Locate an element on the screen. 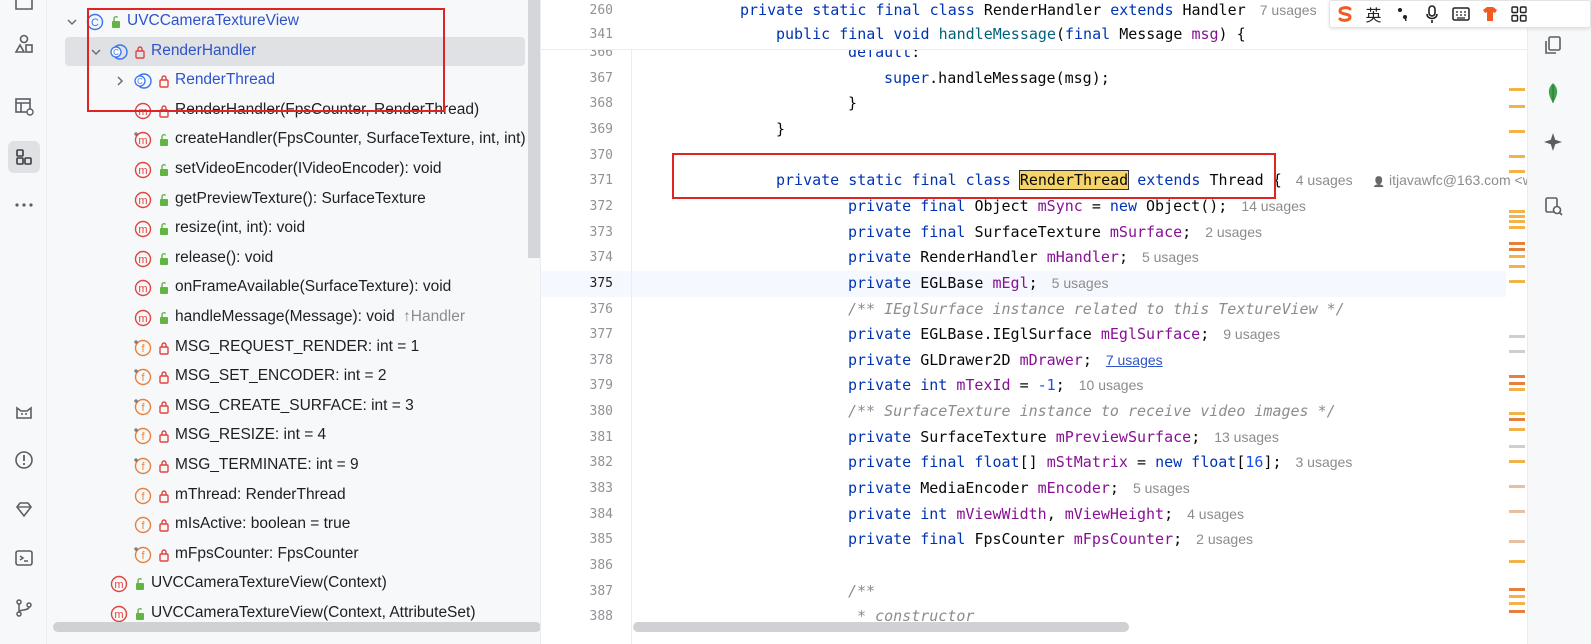 This screenshot has width=1591, height=644. copy-document-icon is located at coordinates (1553, 45).